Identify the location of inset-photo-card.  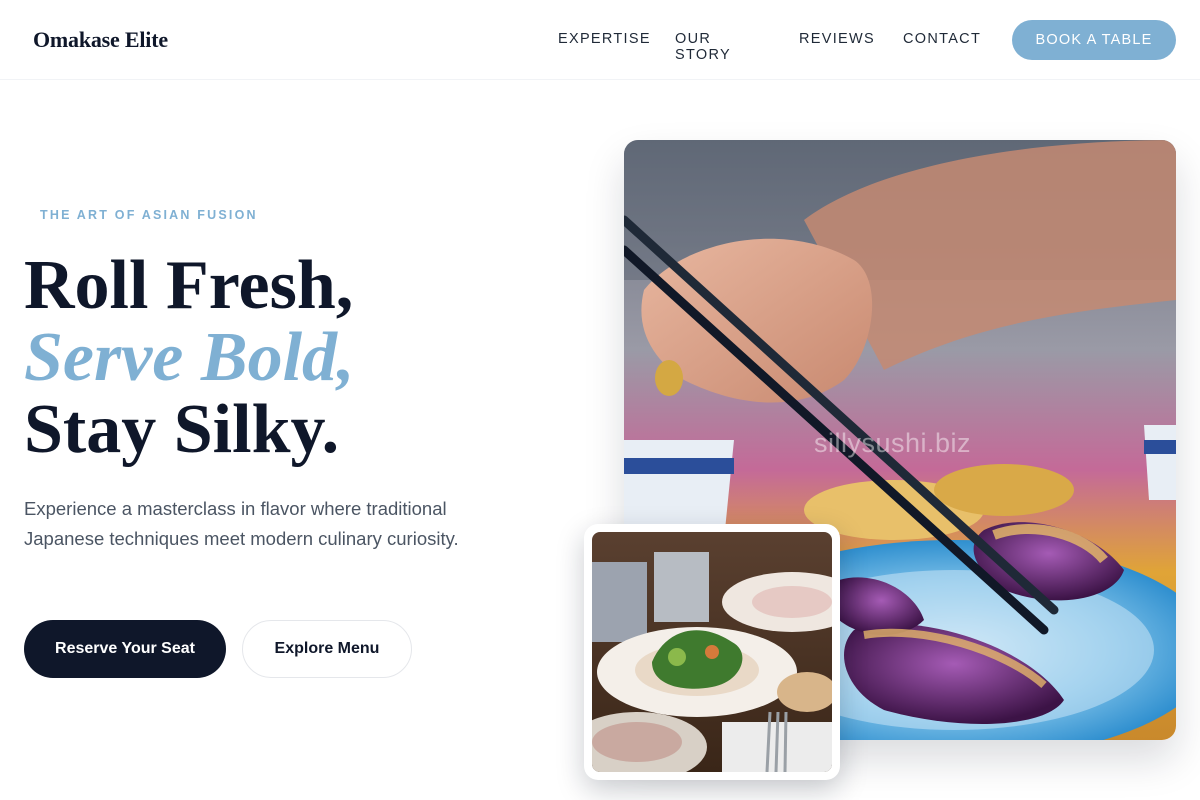
(712, 652).